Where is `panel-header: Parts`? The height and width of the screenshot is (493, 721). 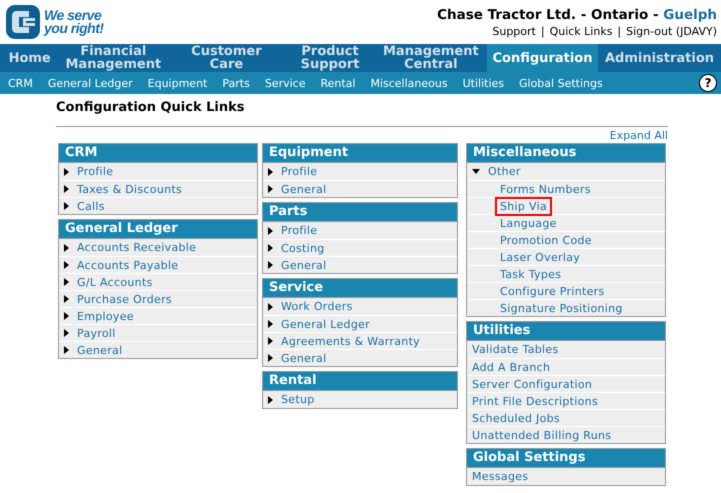
panel-header: Parts is located at coordinates (360, 212).